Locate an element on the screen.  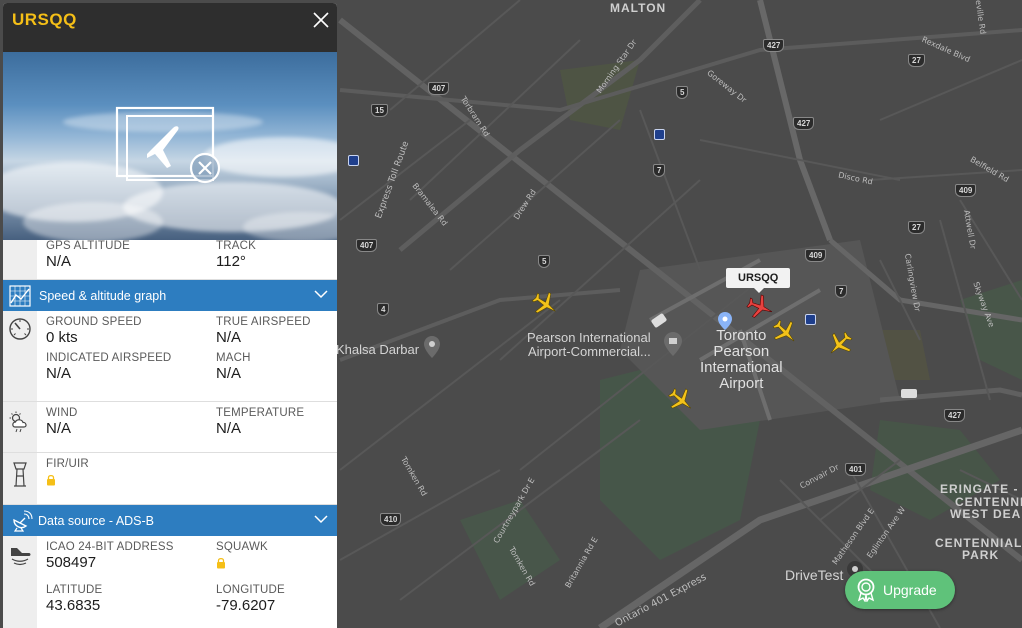
longitude-value: -79.6207 is located at coordinates (246, 605).